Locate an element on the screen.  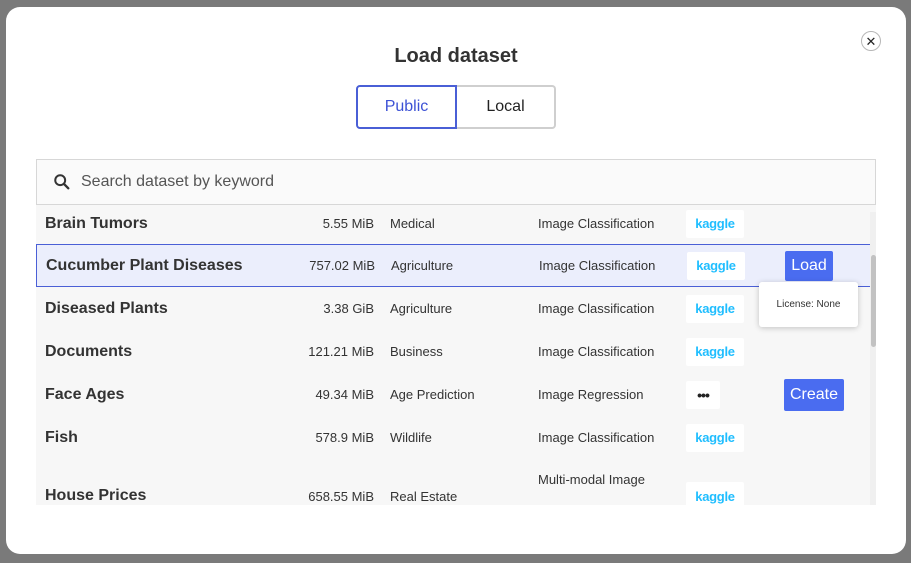
close-button: ✕ is located at coordinates (871, 41).